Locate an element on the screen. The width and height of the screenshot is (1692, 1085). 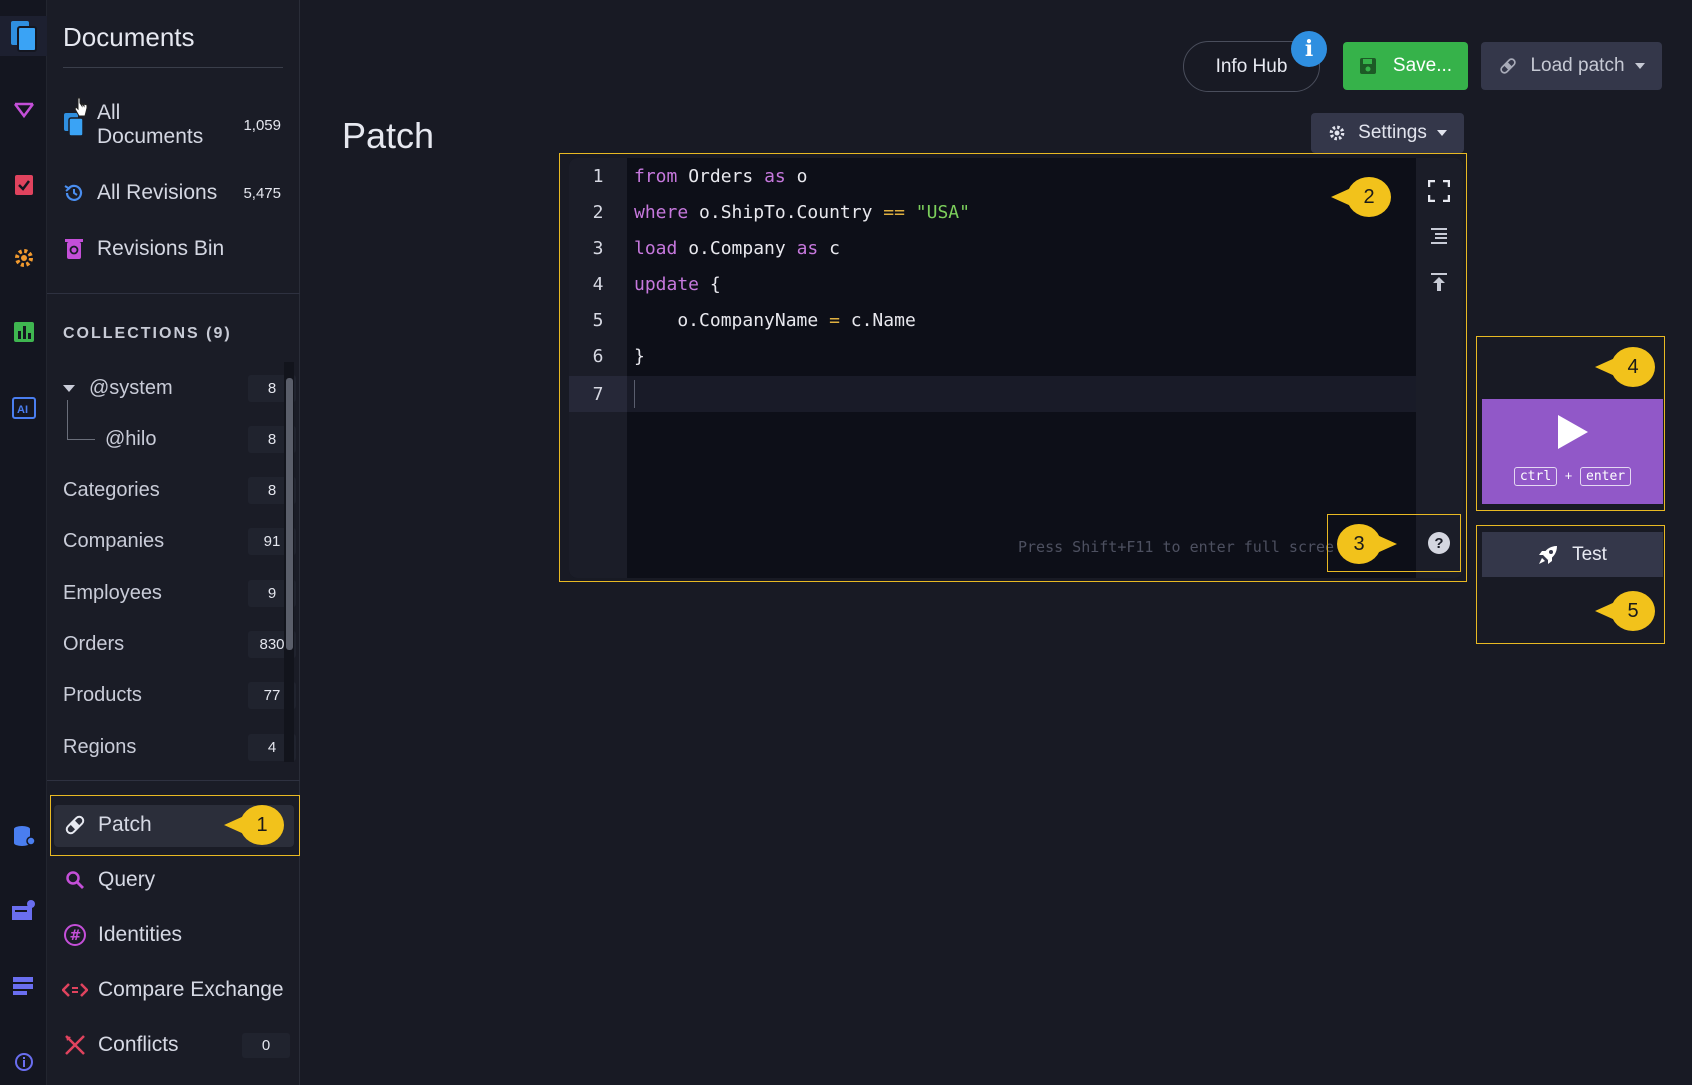
about-icon is located at coordinates (23, 1062).